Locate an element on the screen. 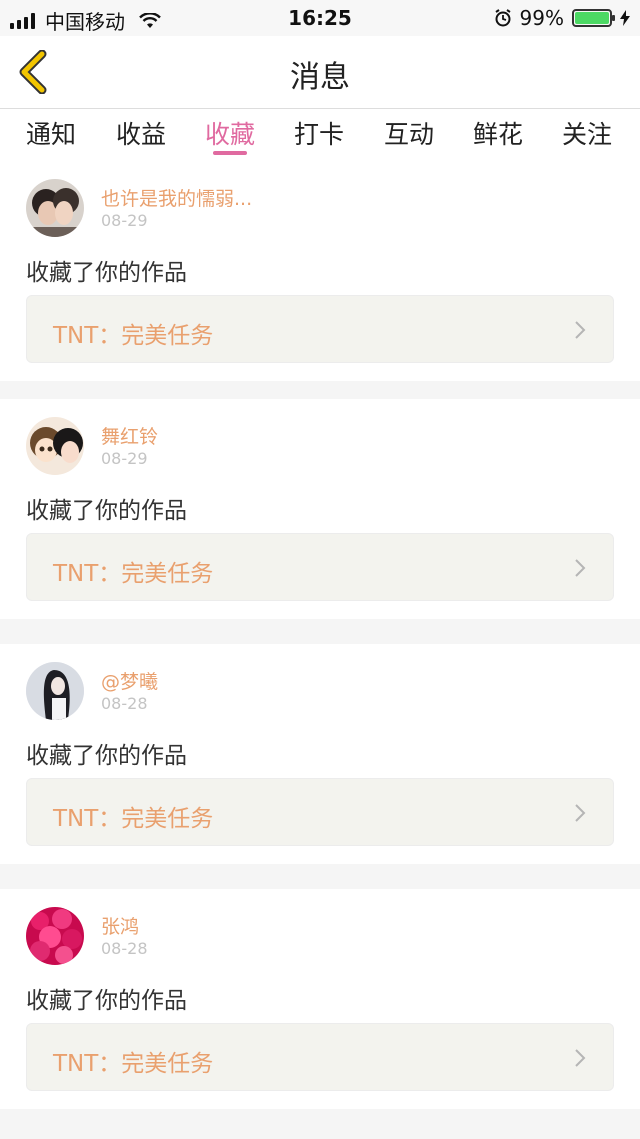  tab-follows: 关注 is located at coordinates (587, 133).